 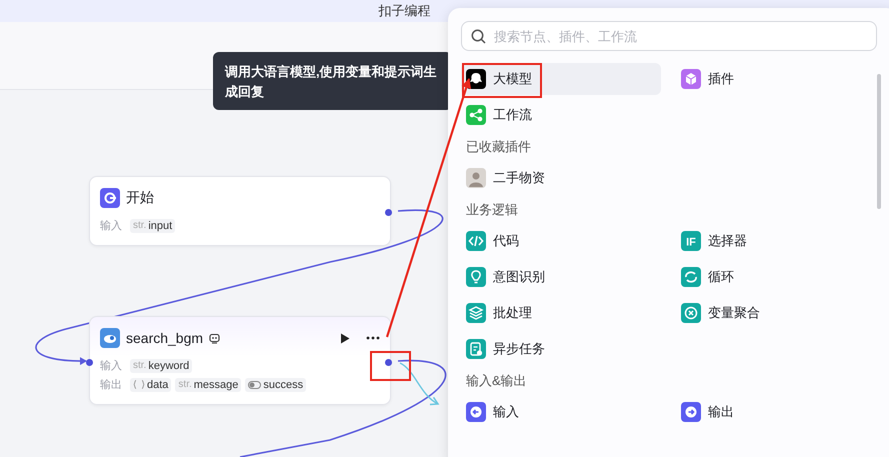 I want to click on aggregate-icon, so click(x=691, y=313).